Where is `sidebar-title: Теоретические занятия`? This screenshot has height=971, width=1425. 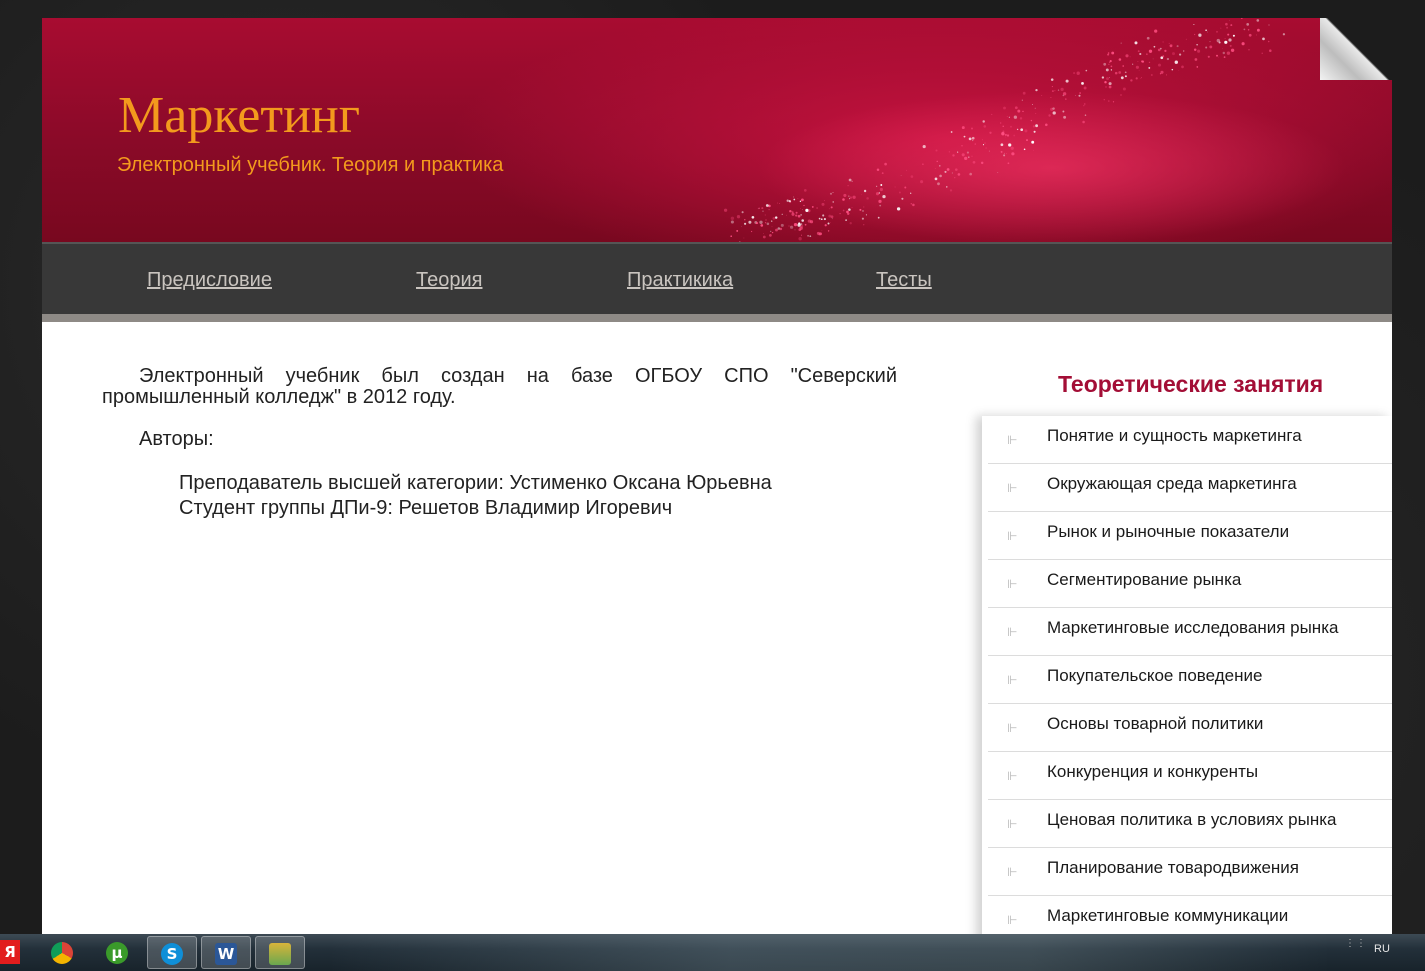
sidebar-title: Теоретические занятия is located at coordinates (1191, 384).